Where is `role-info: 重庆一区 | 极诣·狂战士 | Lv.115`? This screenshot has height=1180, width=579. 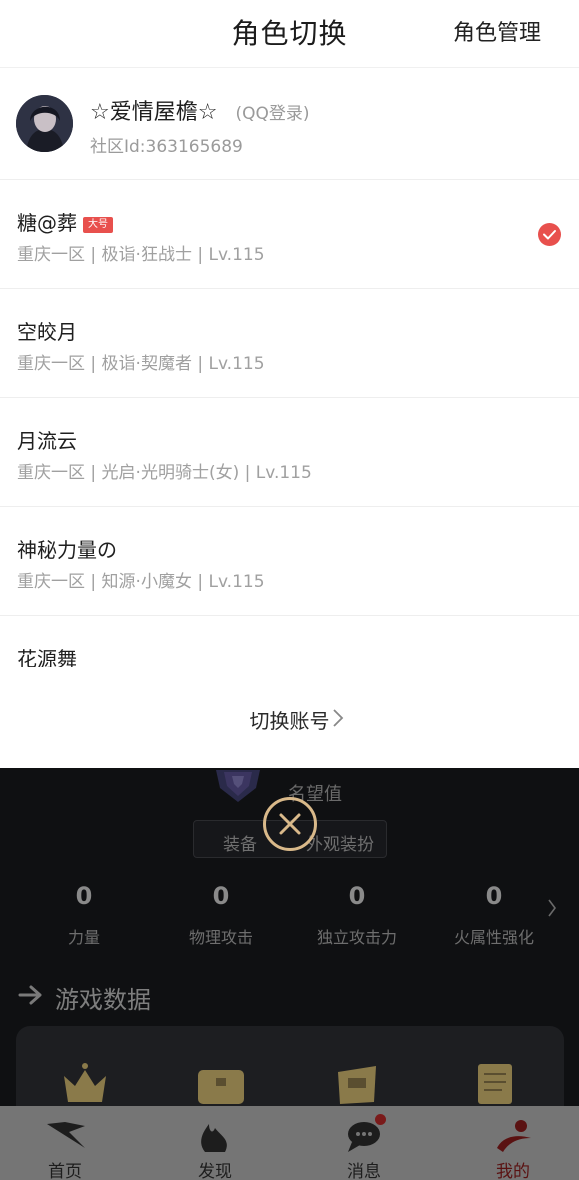
role-info: 重庆一区 | 极诣·狂战士 | Lv.115 is located at coordinates (141, 255).